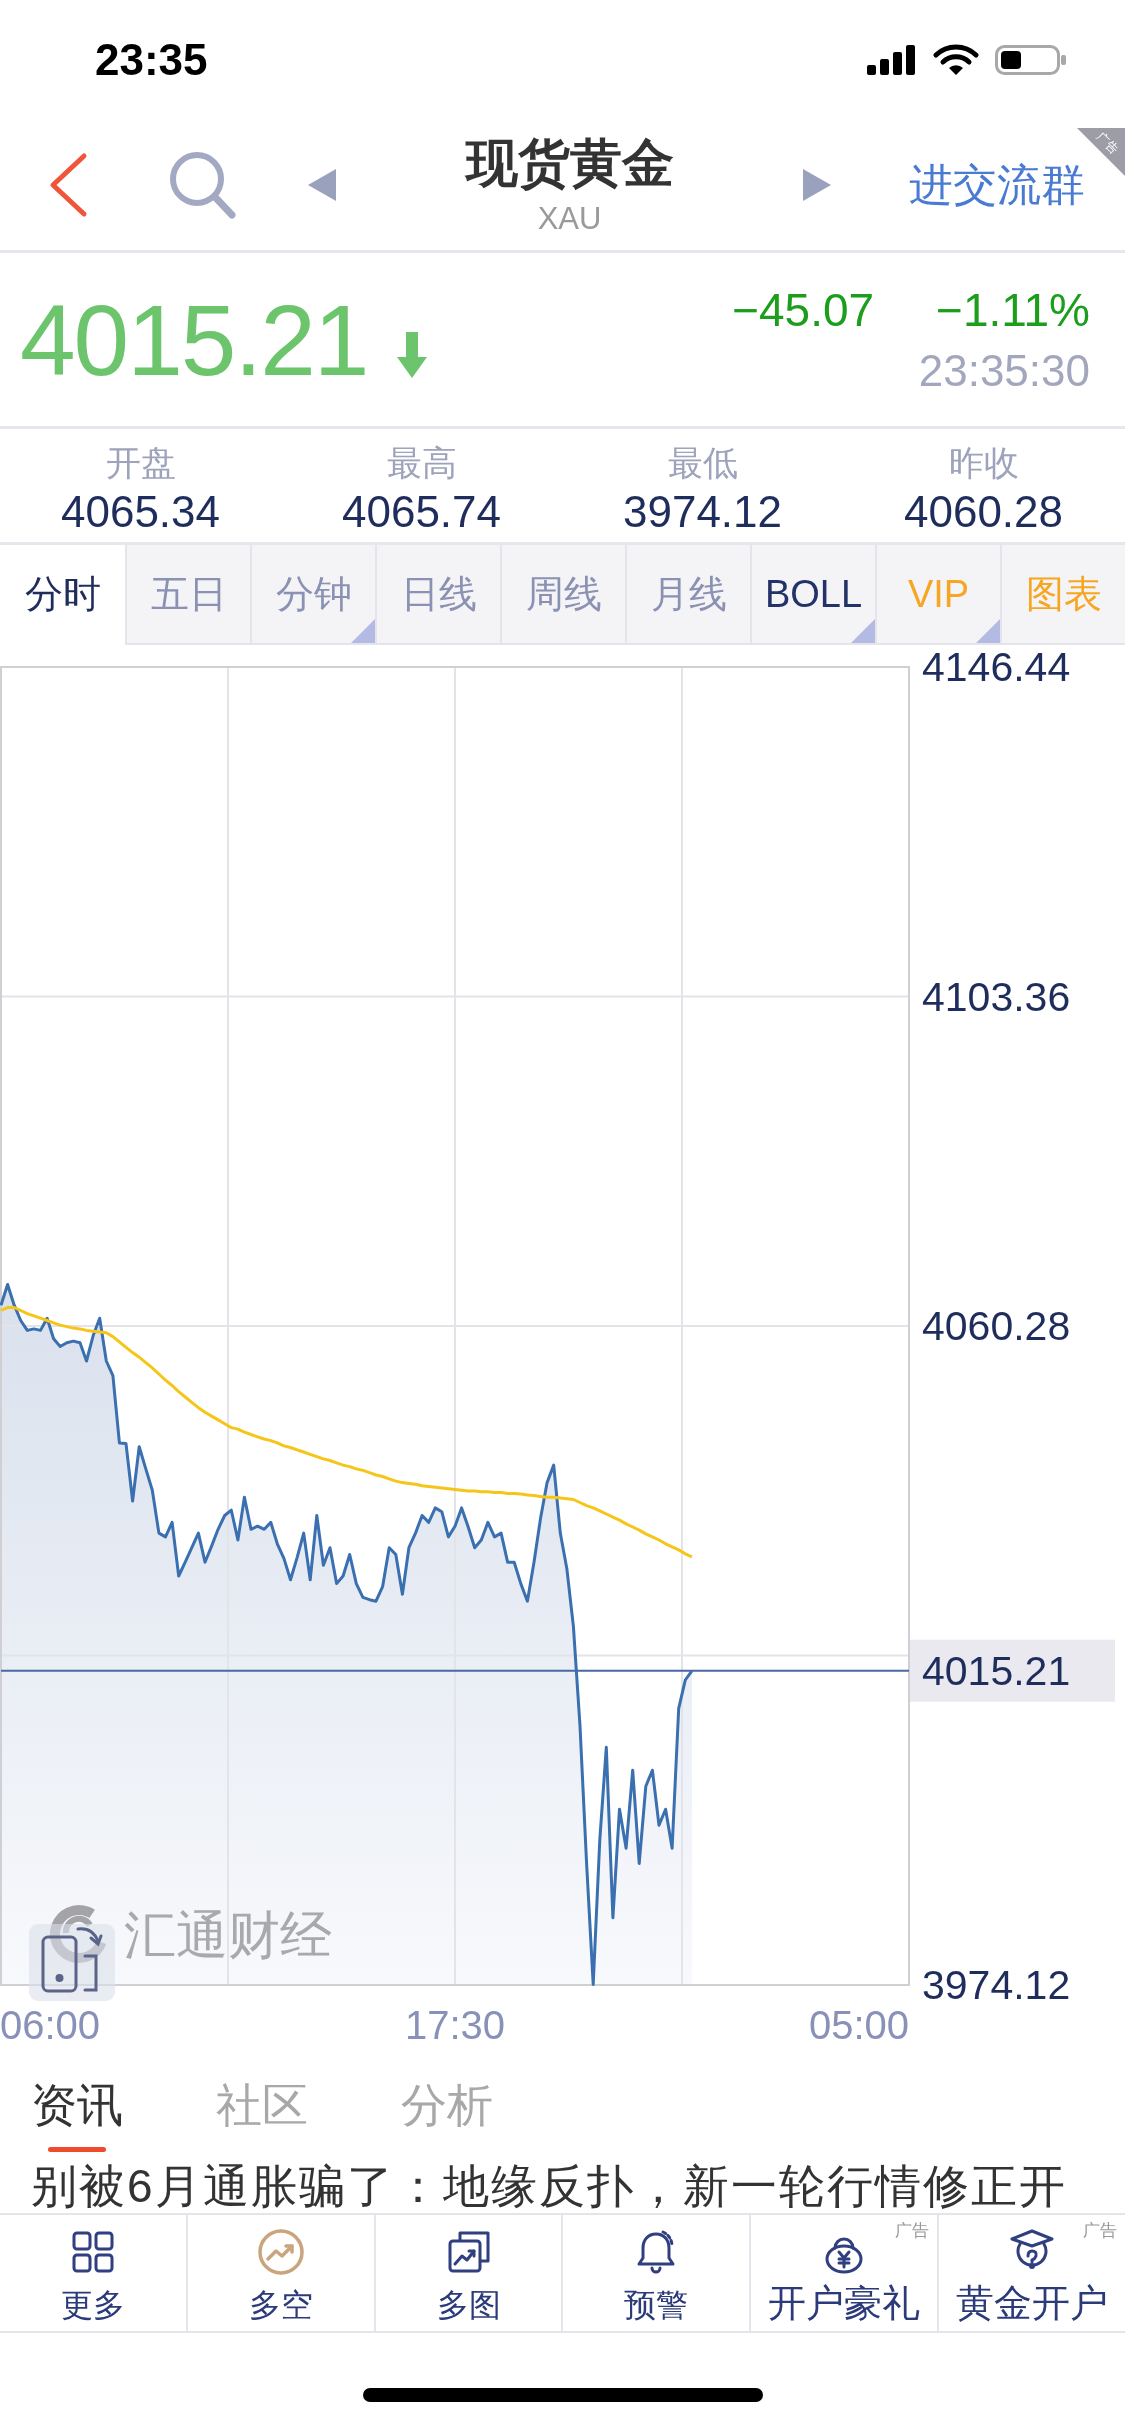 Image resolution: width=1125 pixels, height=2436 pixels. I want to click on stat-value: 4065.74, so click(421, 512).